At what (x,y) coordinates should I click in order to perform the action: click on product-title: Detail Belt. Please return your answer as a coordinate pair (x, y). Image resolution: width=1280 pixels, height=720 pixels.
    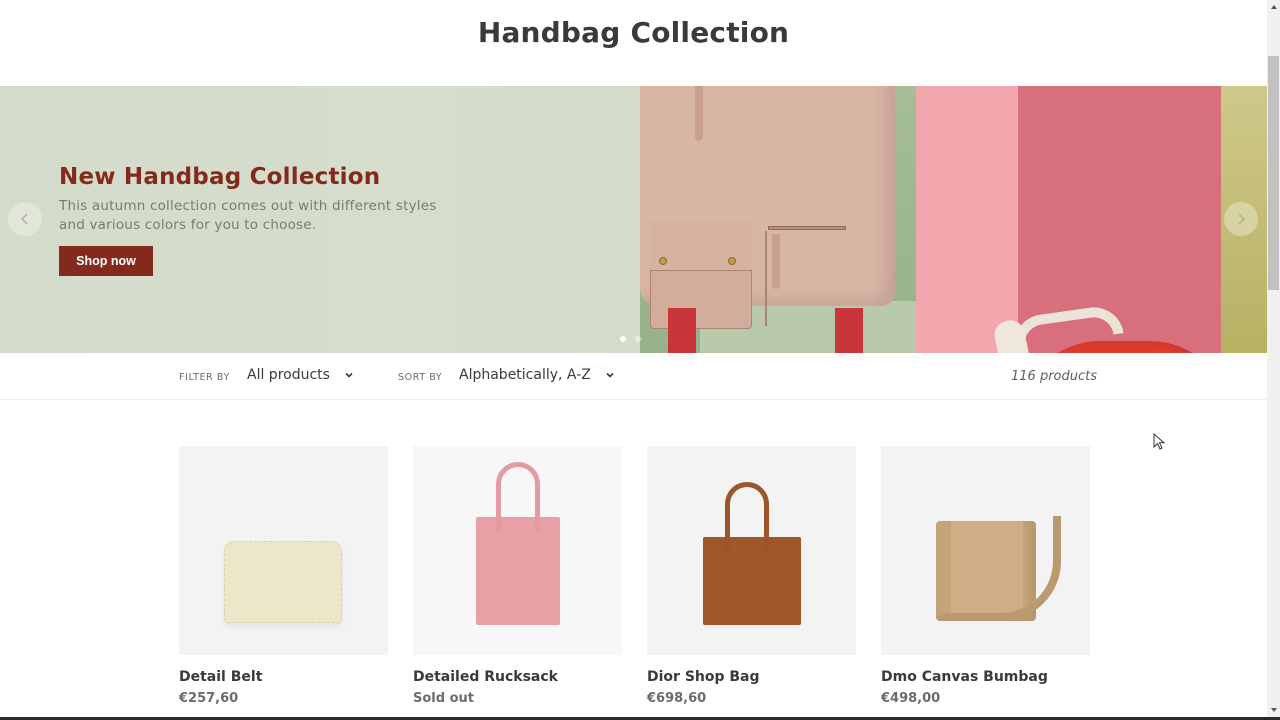
    Looking at the image, I should click on (283, 677).